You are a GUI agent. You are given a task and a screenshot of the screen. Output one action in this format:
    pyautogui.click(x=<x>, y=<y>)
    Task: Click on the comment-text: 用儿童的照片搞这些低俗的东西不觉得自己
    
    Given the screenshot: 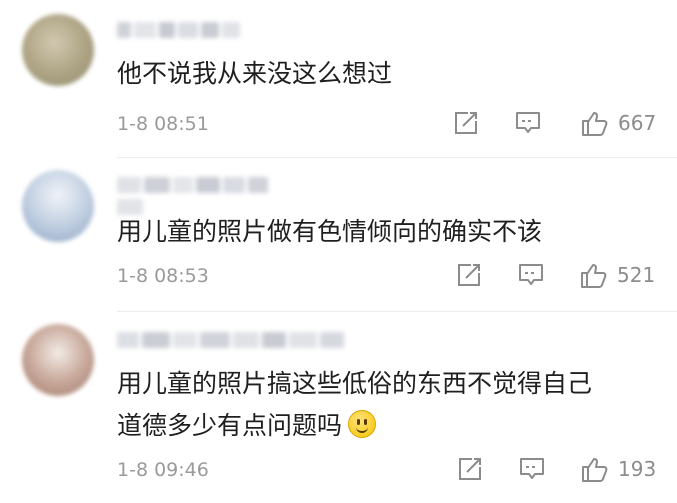 What is the action you would take?
    pyautogui.click(x=354, y=384)
    